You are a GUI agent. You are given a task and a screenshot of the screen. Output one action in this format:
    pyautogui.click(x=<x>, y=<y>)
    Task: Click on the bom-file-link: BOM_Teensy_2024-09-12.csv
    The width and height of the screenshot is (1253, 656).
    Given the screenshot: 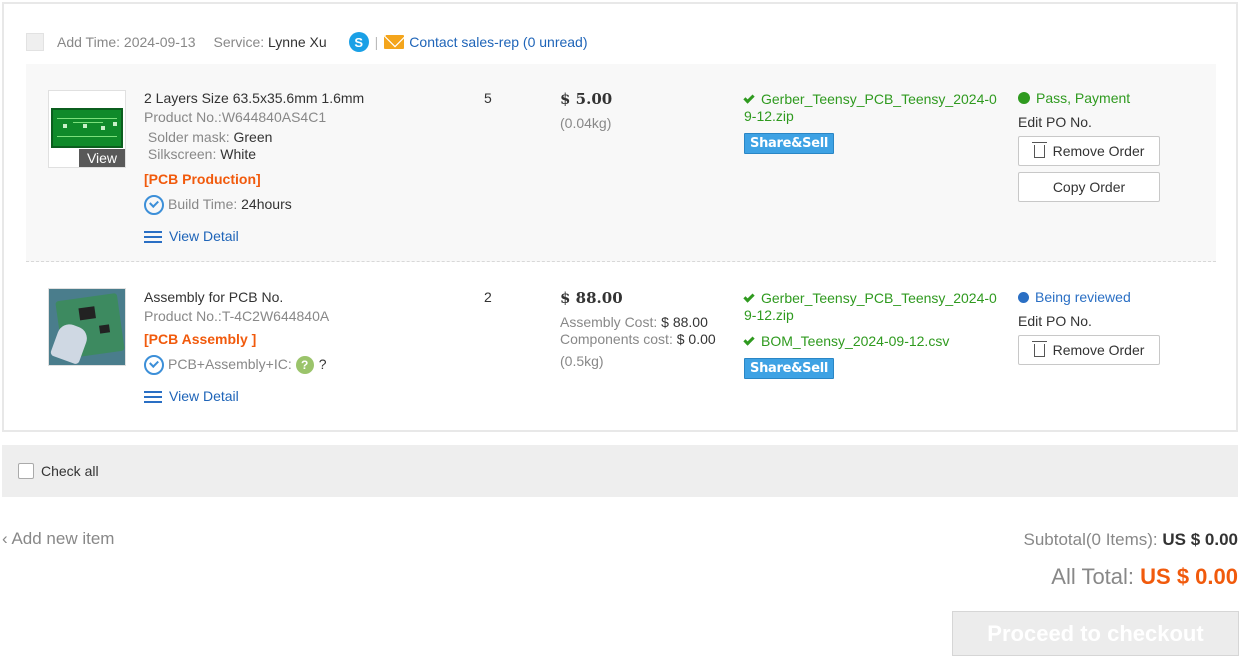 What is the action you would take?
    pyautogui.click(x=871, y=341)
    